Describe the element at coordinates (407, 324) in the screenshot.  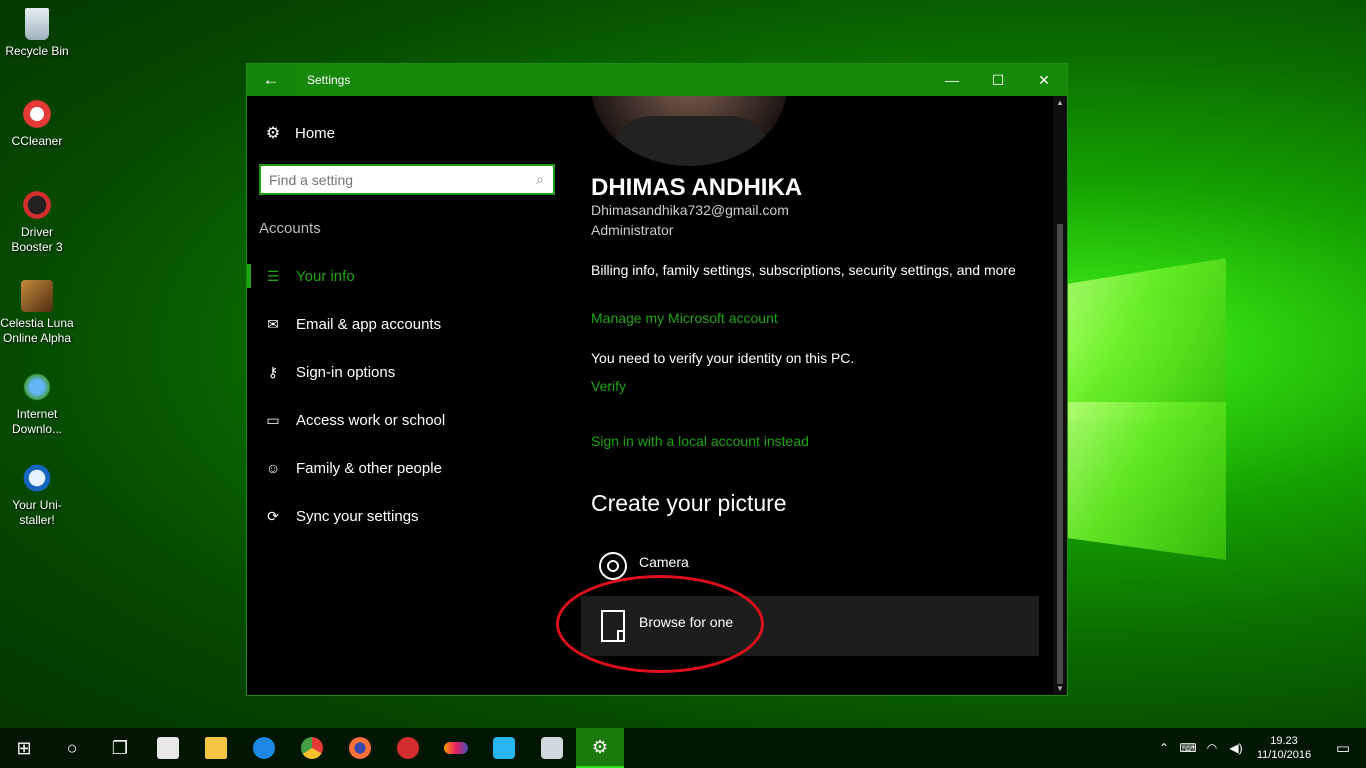
I see `nav-item-email-app-accounts: ✉ Email & app accounts` at that location.